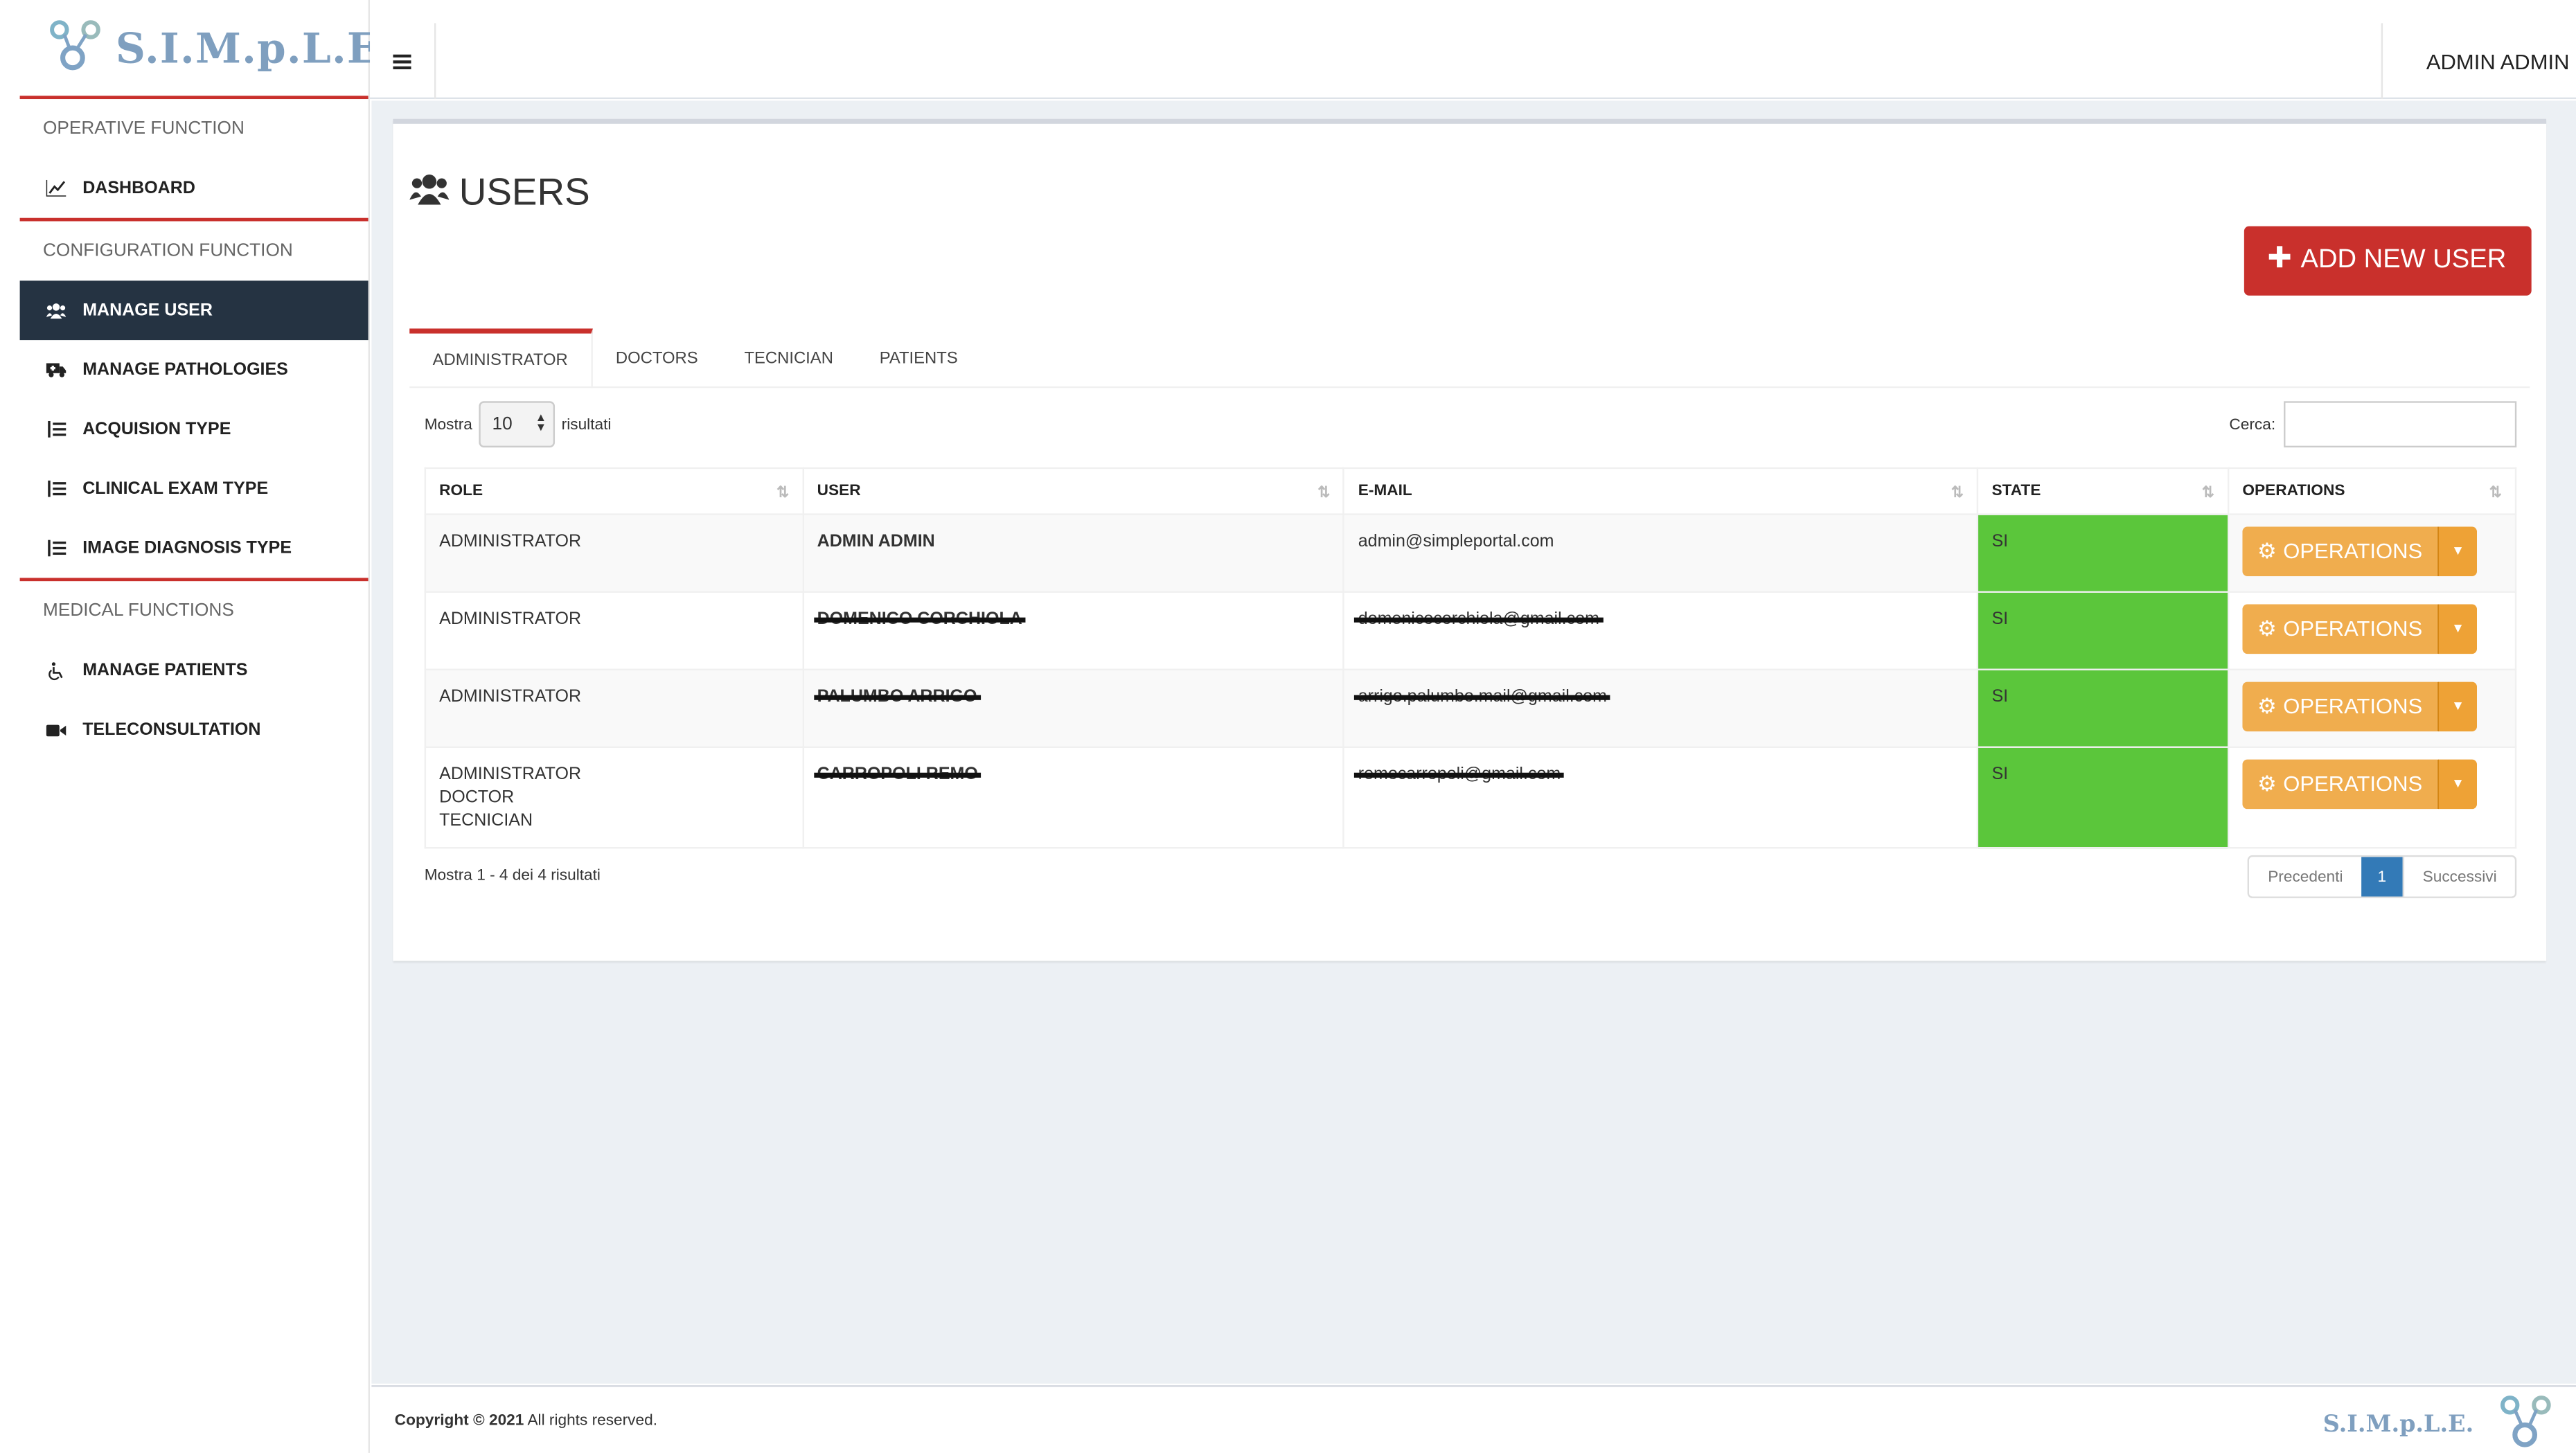 Image resolution: width=2576 pixels, height=1453 pixels. I want to click on pagination-prev-button: Precedenti, so click(2305, 876).